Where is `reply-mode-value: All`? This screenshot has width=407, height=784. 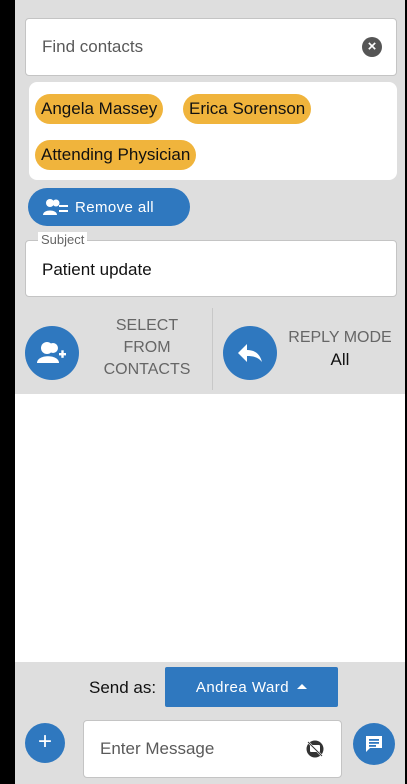 reply-mode-value: All is located at coordinates (340, 359).